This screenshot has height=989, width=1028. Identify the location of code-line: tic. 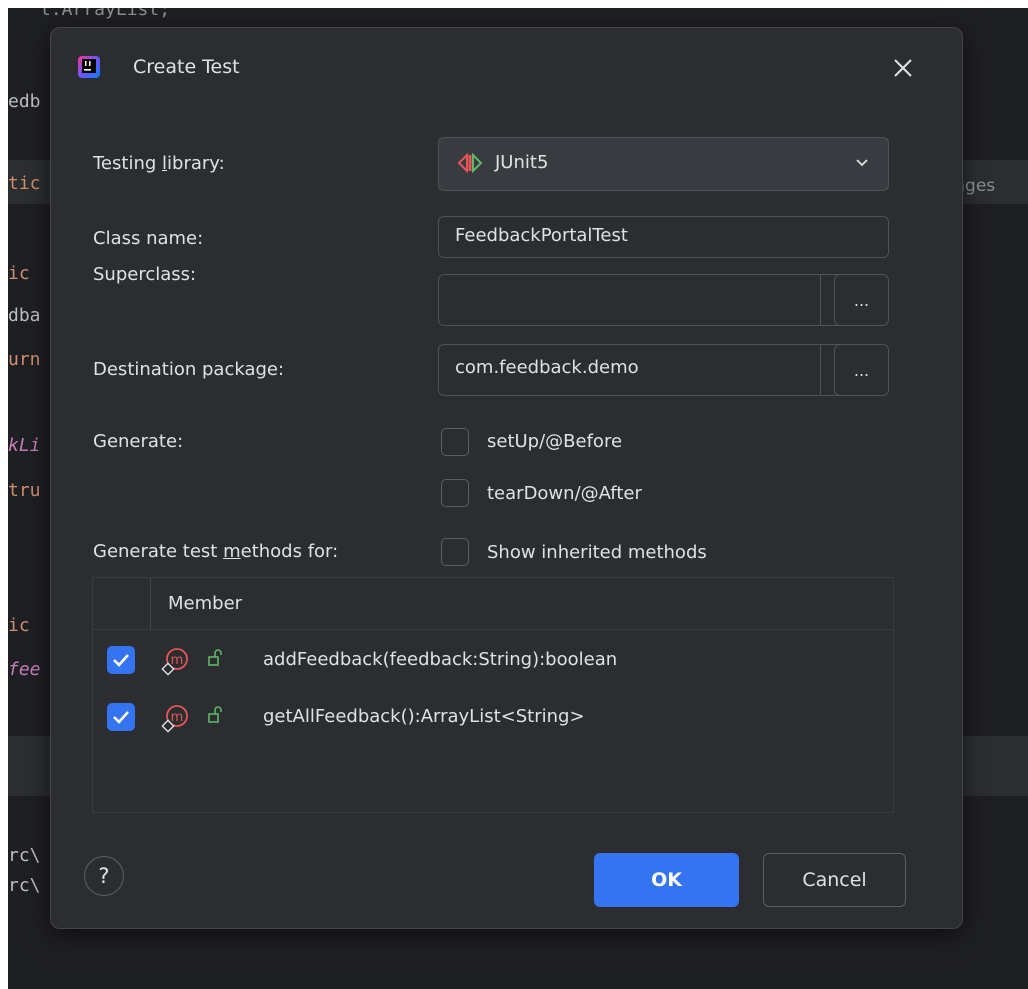
(24, 183).